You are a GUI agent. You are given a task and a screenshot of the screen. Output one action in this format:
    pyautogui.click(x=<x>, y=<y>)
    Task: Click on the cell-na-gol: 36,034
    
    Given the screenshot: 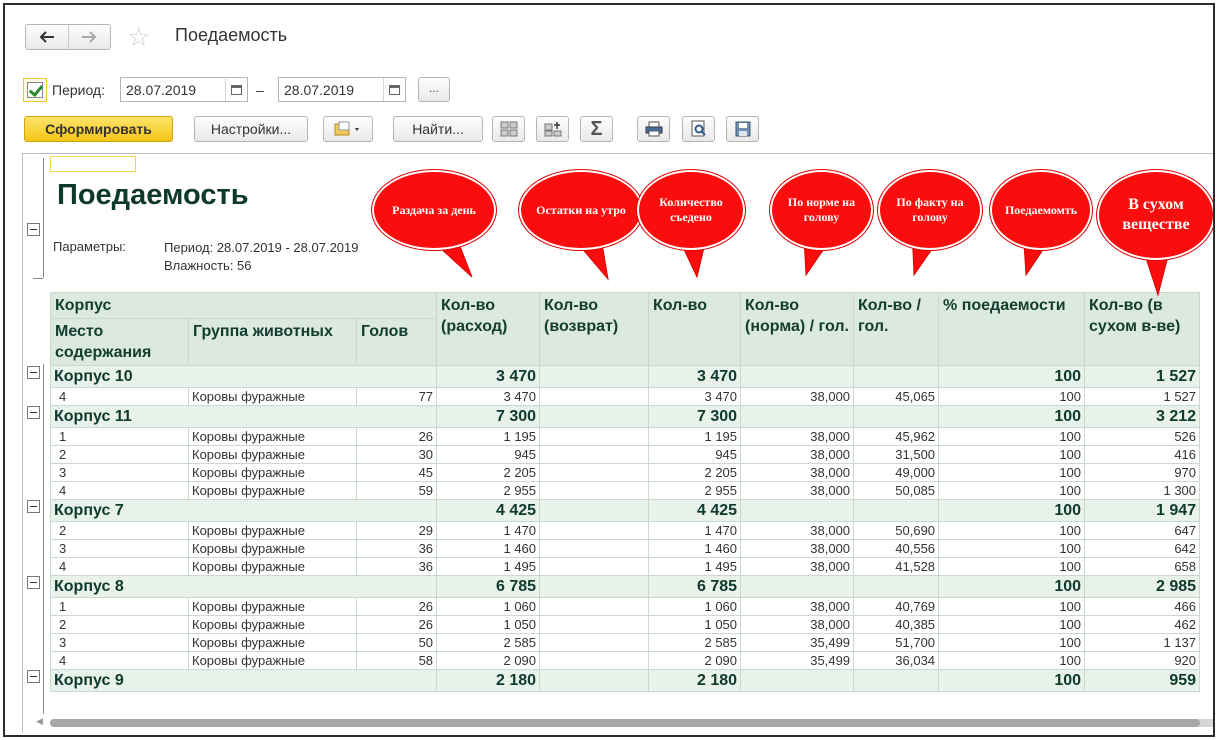 What is the action you would take?
    pyautogui.click(x=896, y=660)
    